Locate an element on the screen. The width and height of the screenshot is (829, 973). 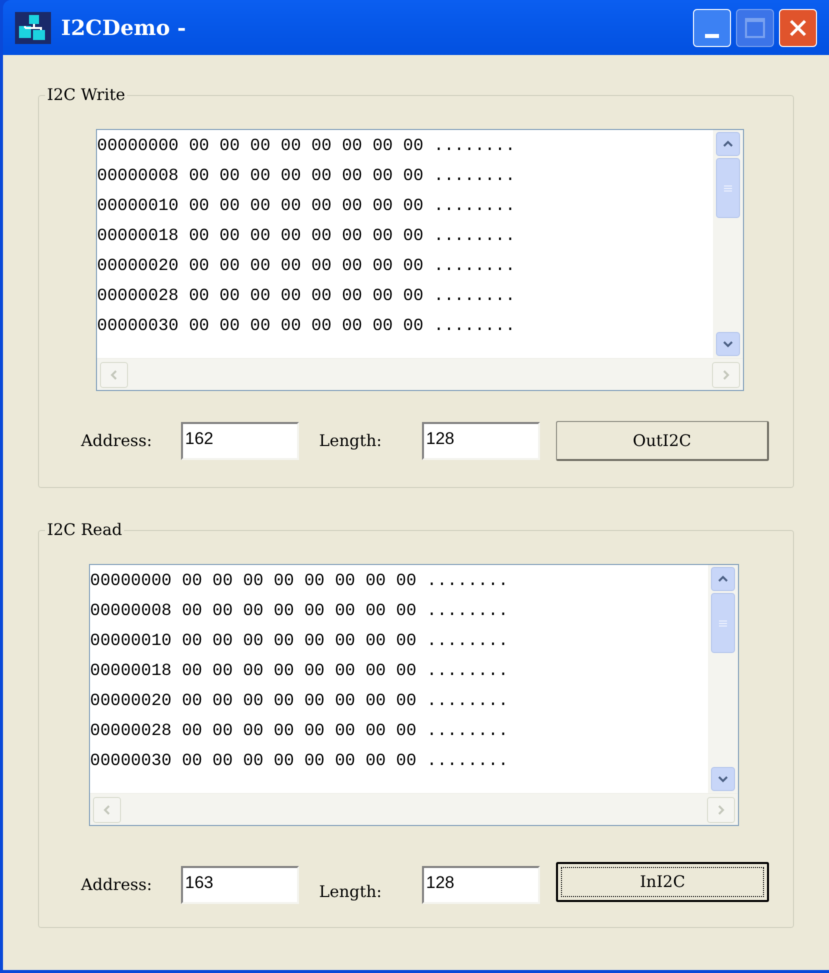
group-title: I2C Read is located at coordinates (85, 530).